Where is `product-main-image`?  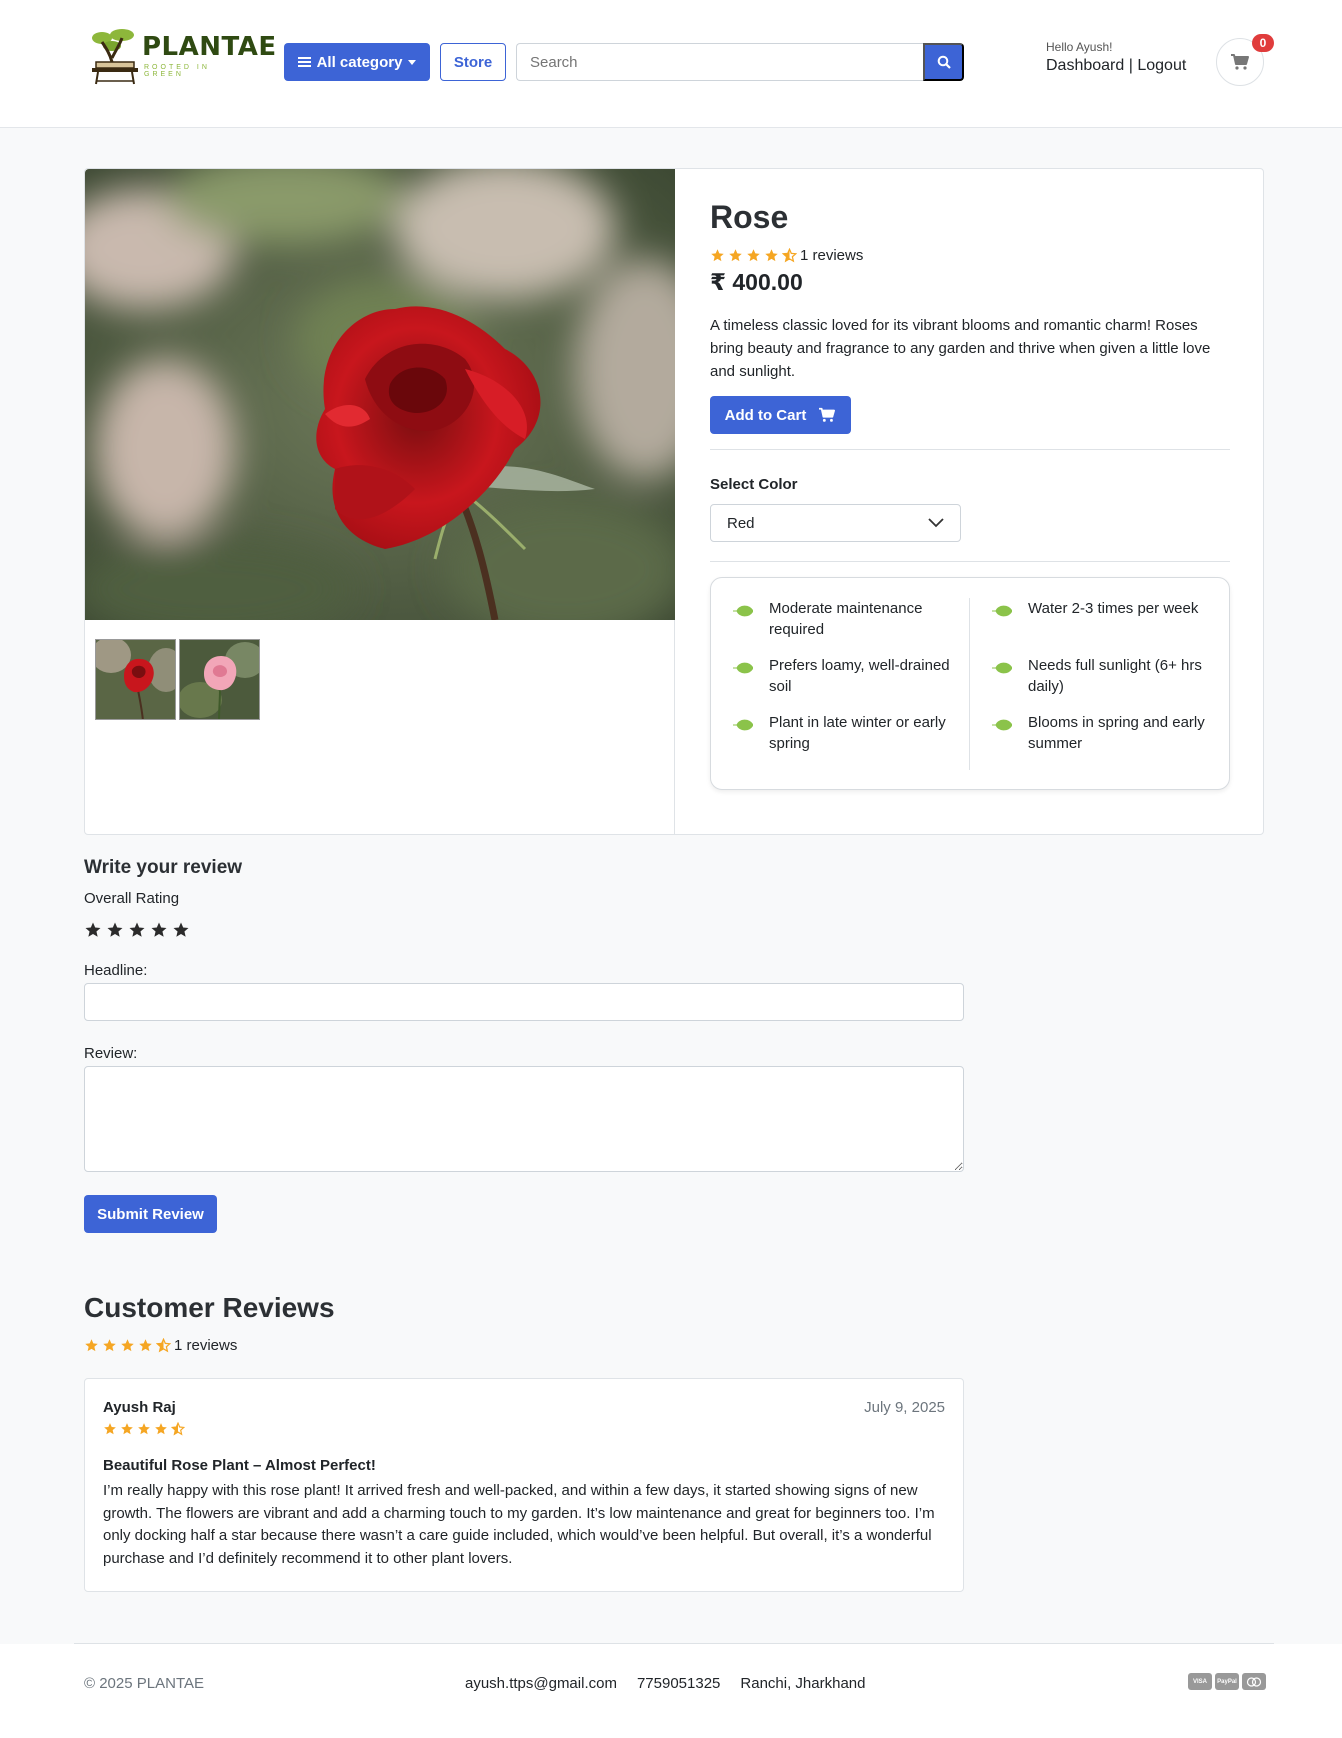
product-main-image is located at coordinates (380, 394).